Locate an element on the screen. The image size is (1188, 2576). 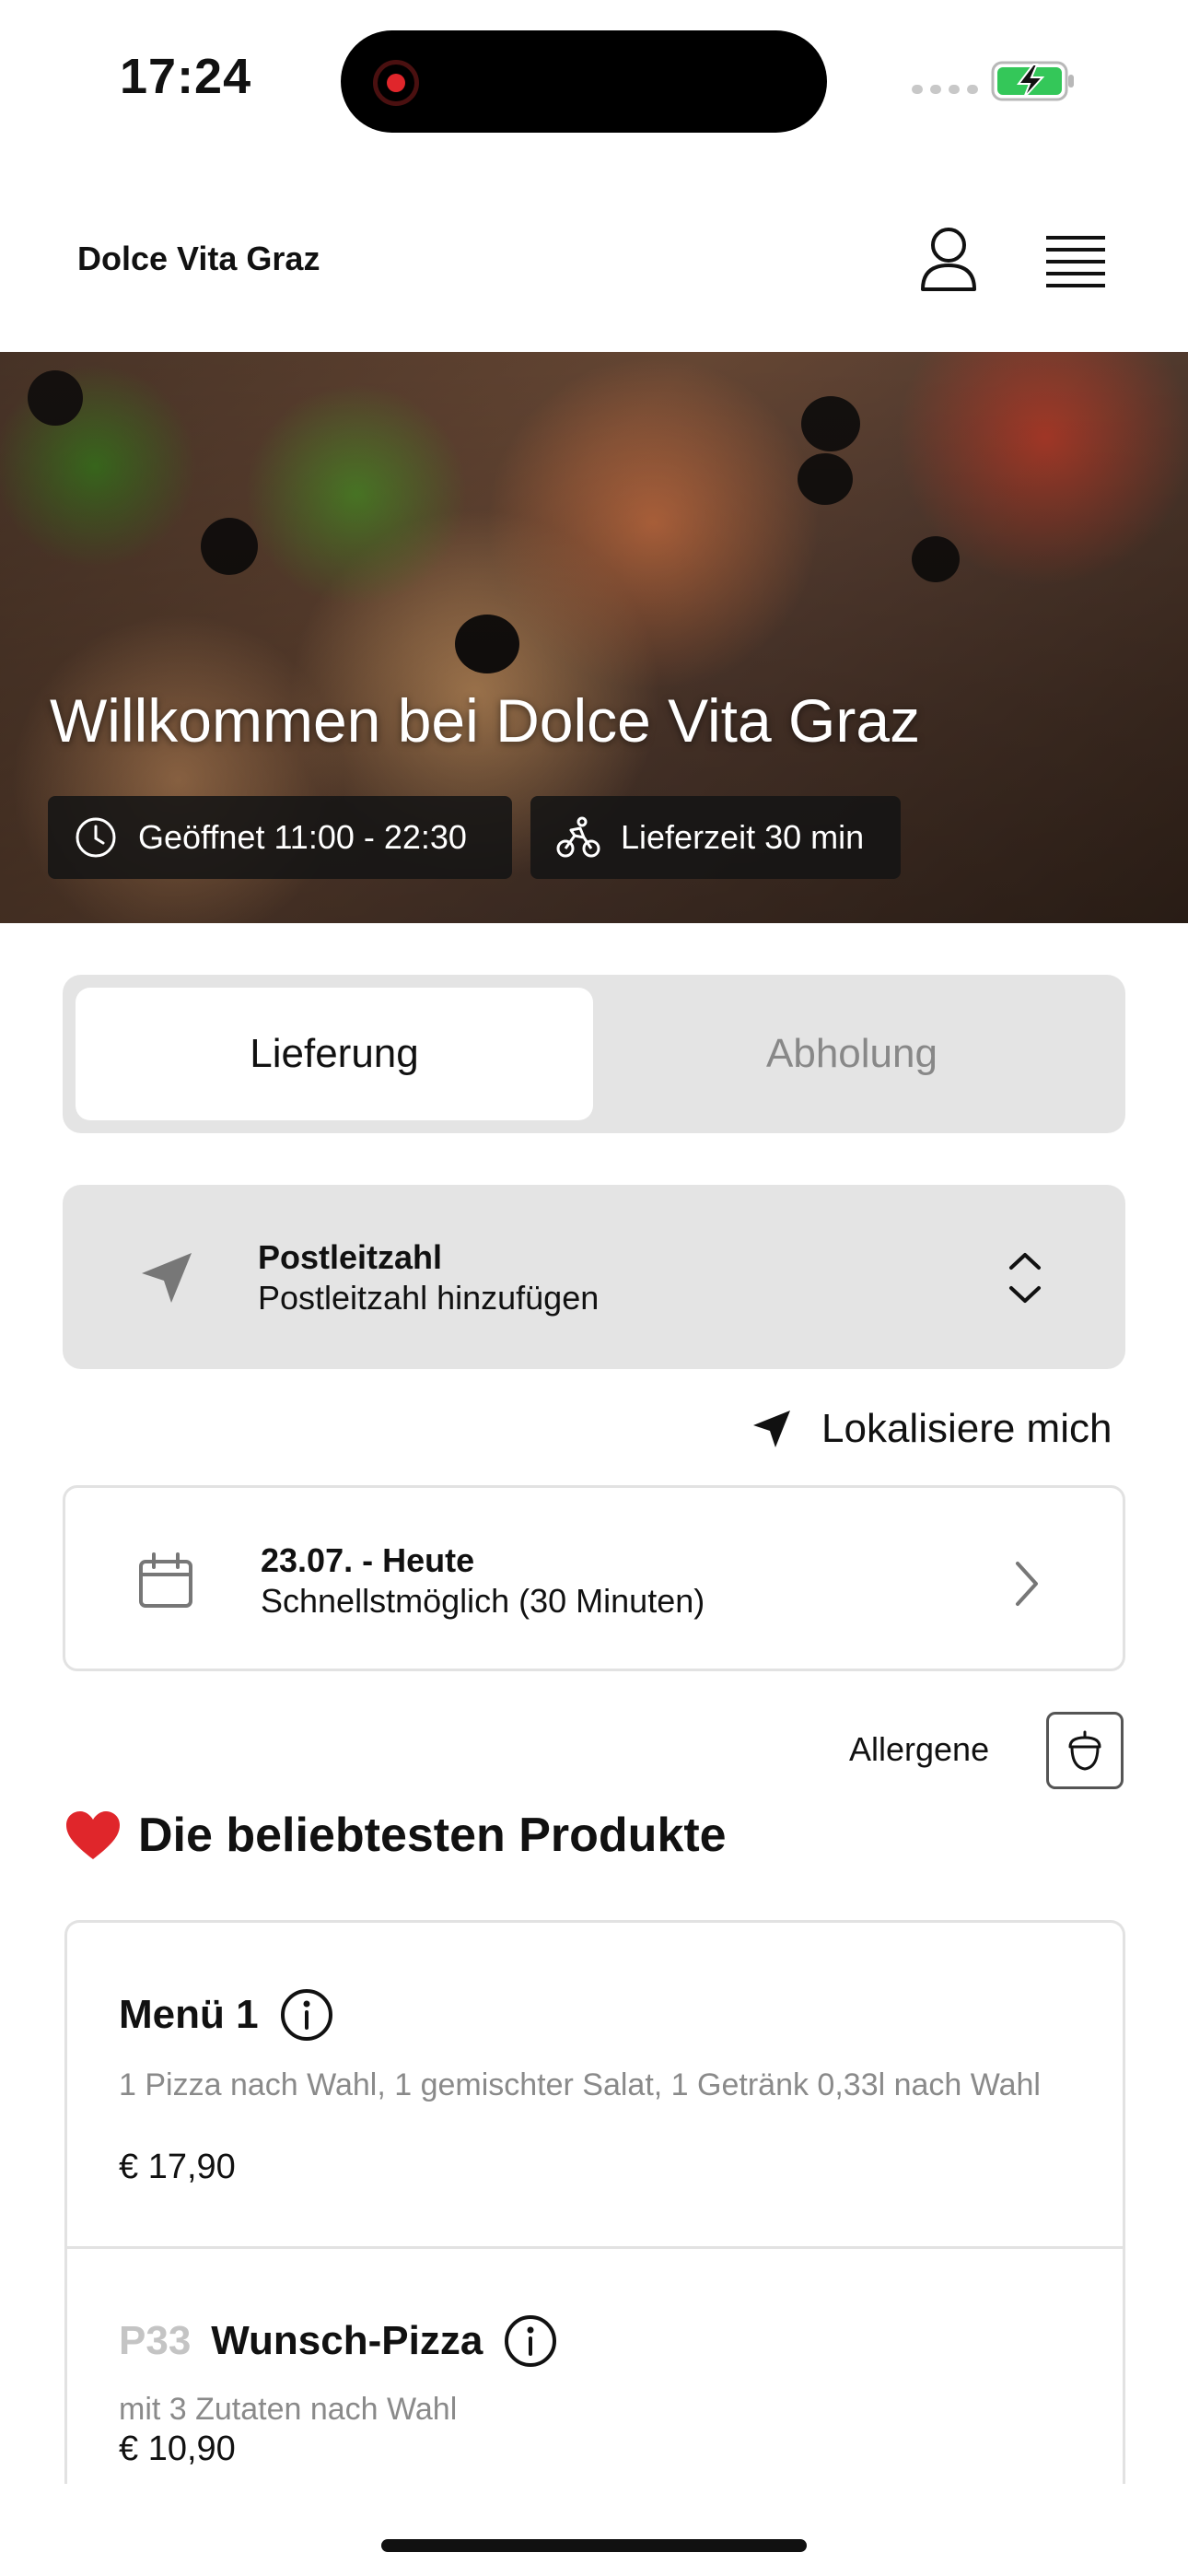
battery-charging-icon is located at coordinates (1032, 81).